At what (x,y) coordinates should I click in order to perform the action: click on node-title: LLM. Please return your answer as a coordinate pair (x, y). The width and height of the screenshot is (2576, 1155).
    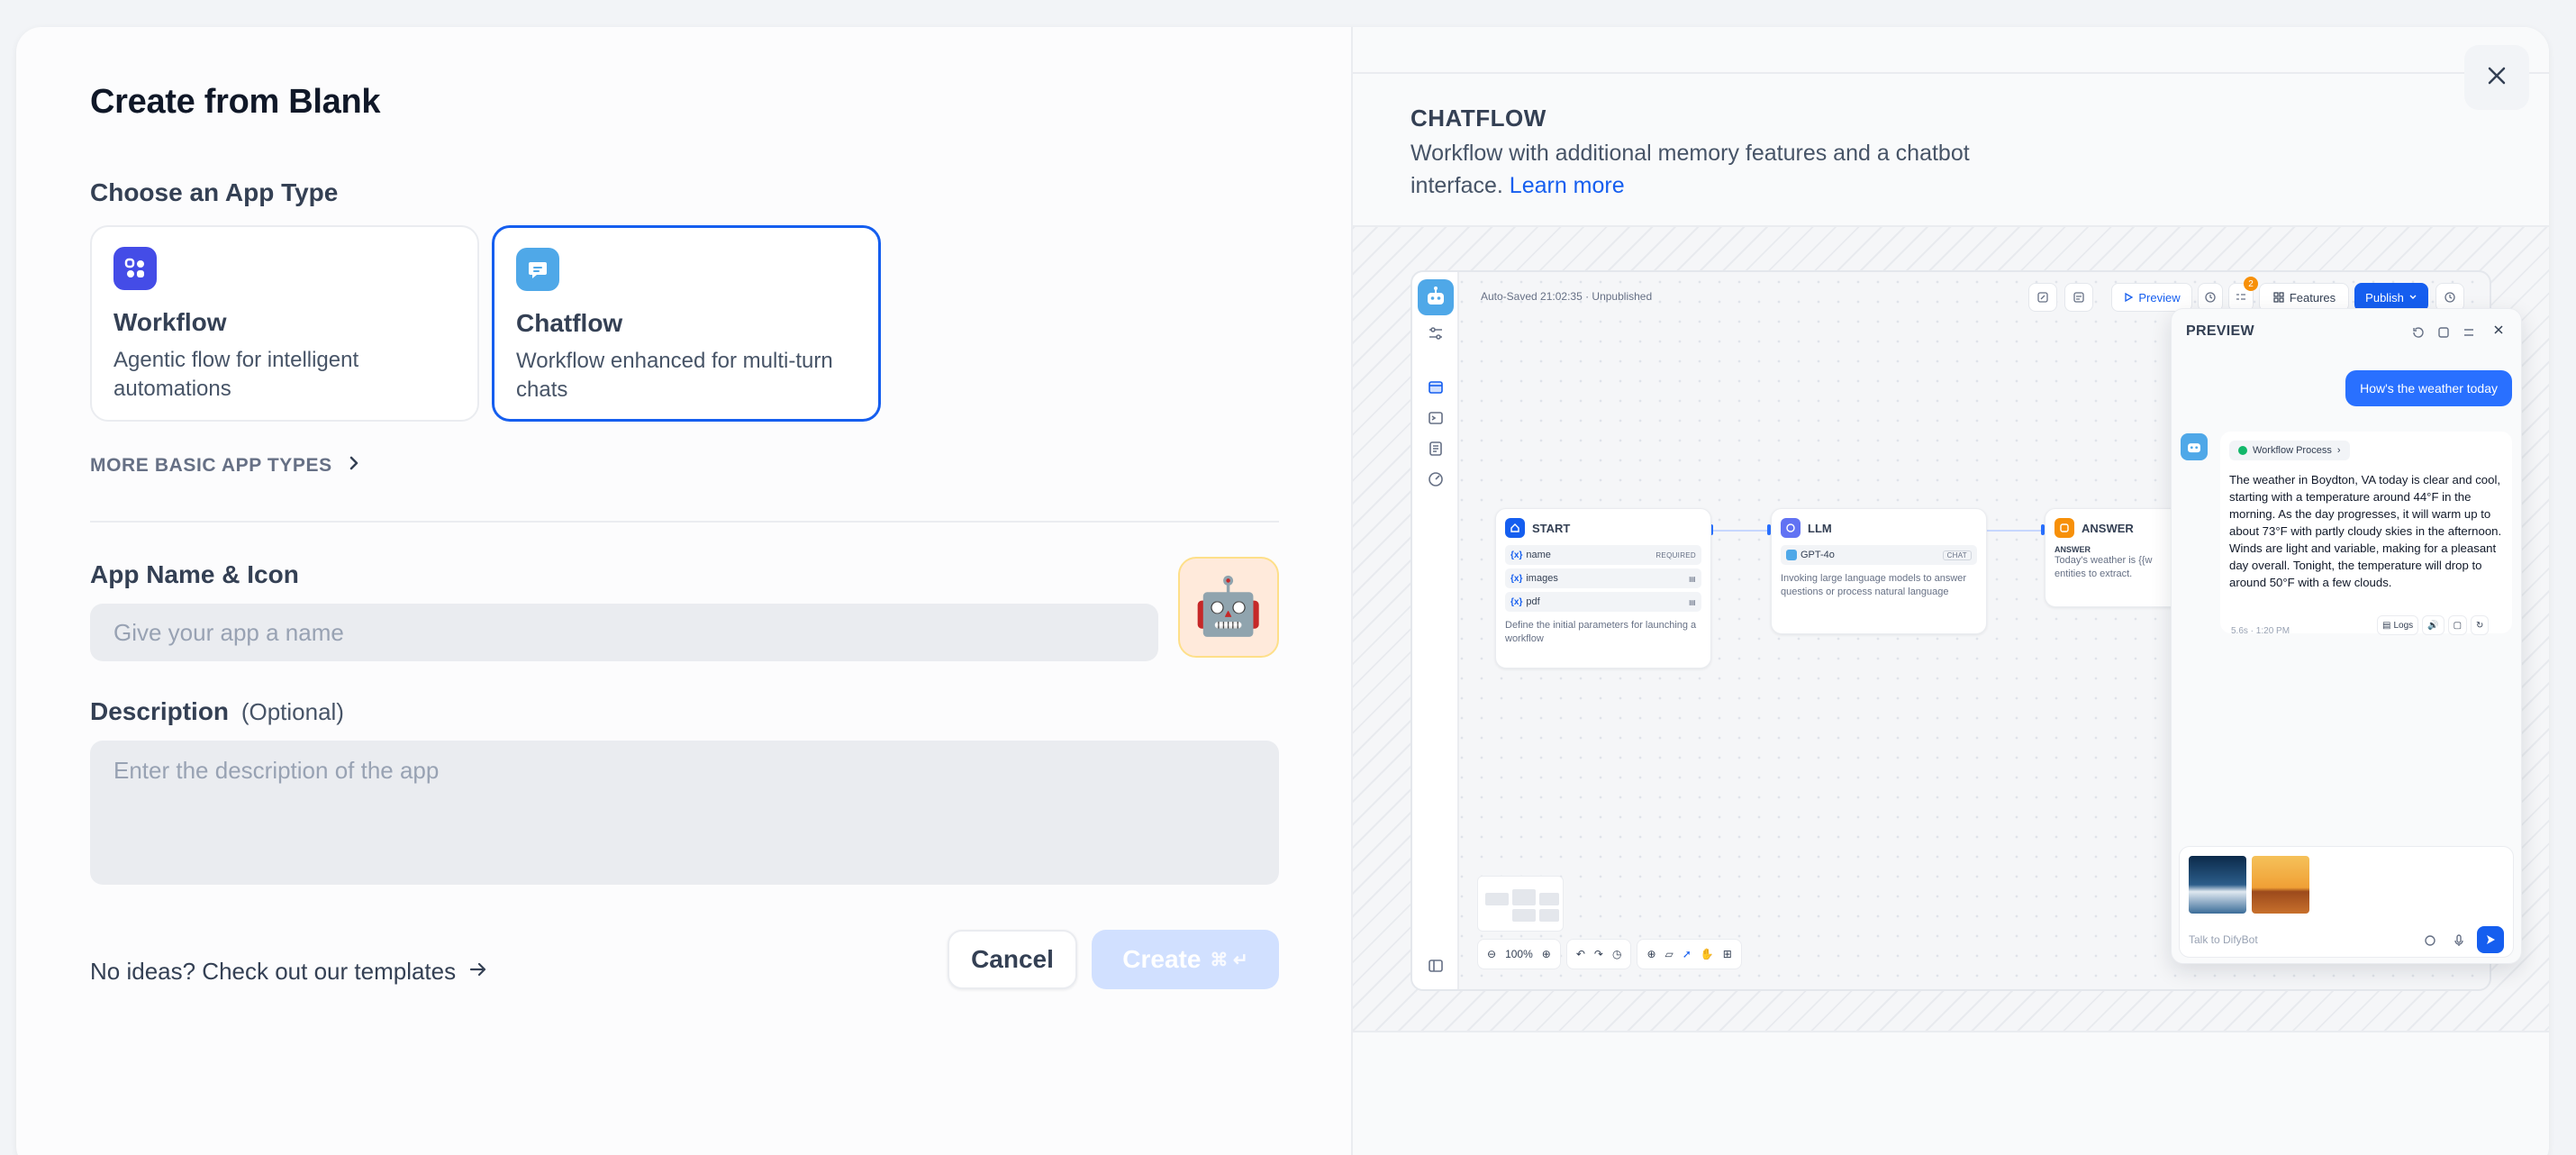
    Looking at the image, I should click on (1820, 528).